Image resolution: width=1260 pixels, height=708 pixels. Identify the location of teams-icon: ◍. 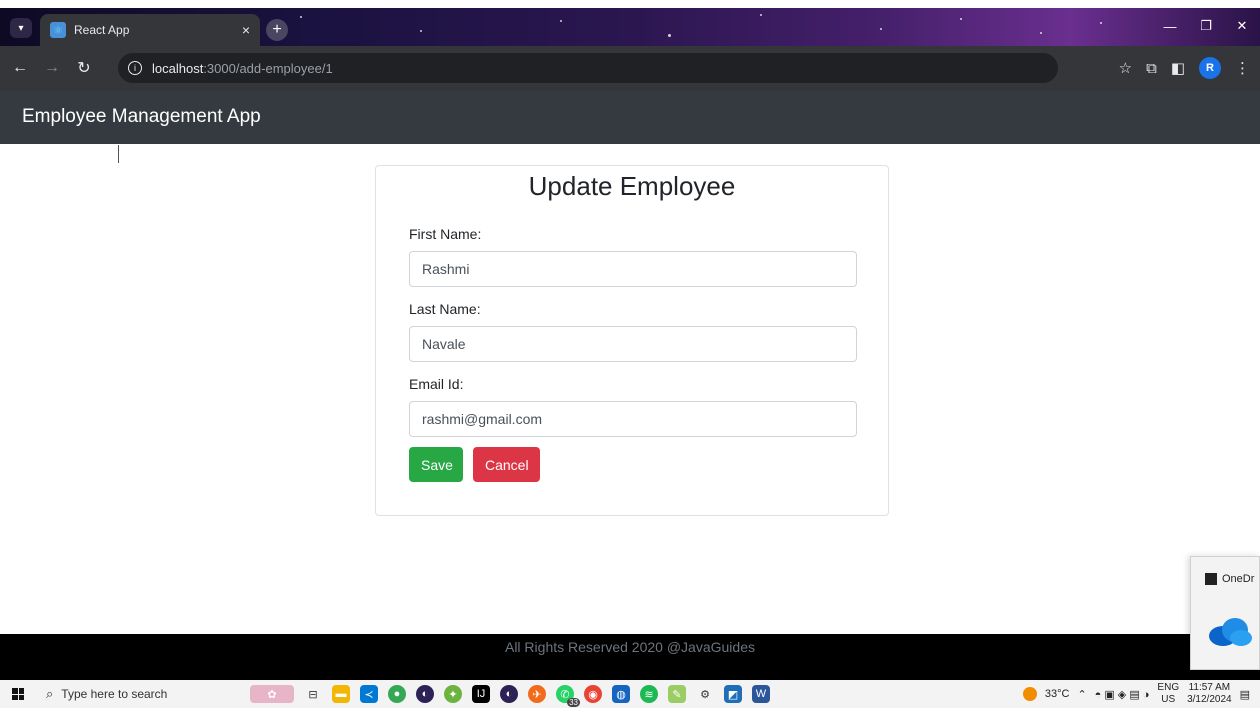
(621, 694).